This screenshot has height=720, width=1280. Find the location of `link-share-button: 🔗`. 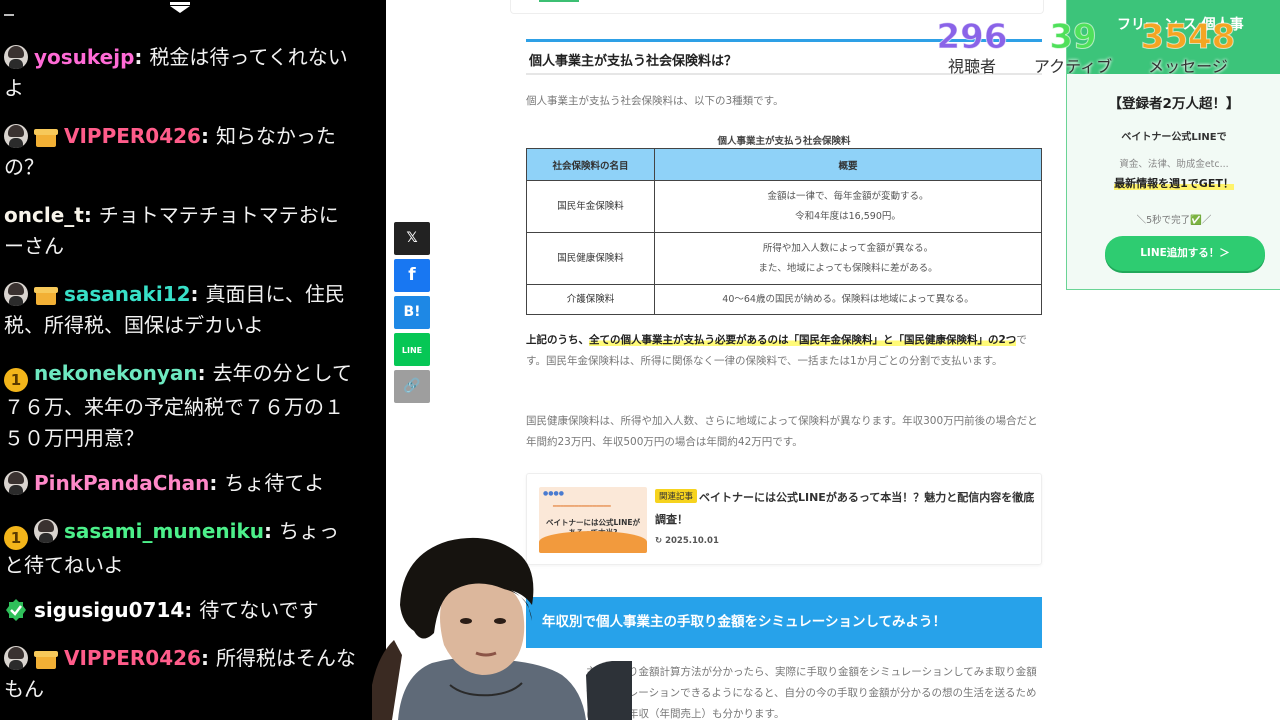

link-share-button: 🔗 is located at coordinates (412, 386).